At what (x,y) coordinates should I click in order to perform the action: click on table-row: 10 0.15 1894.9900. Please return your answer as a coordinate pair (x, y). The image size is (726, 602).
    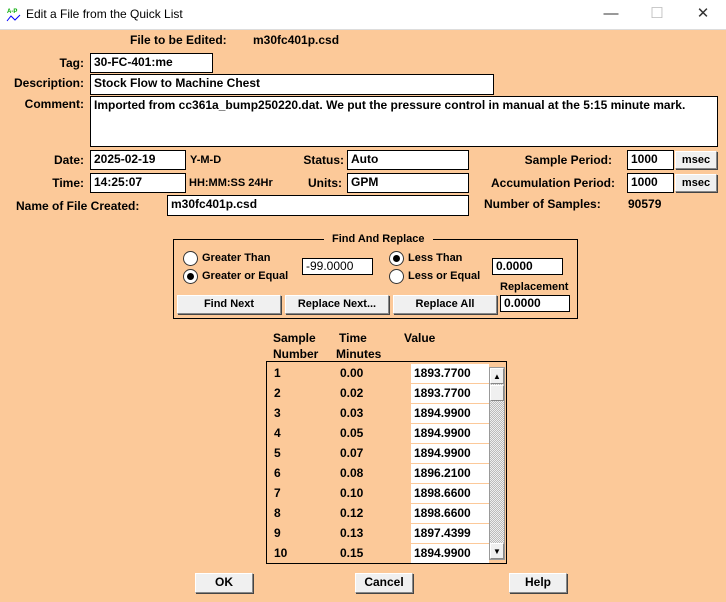
    Looking at the image, I should click on (378, 554).